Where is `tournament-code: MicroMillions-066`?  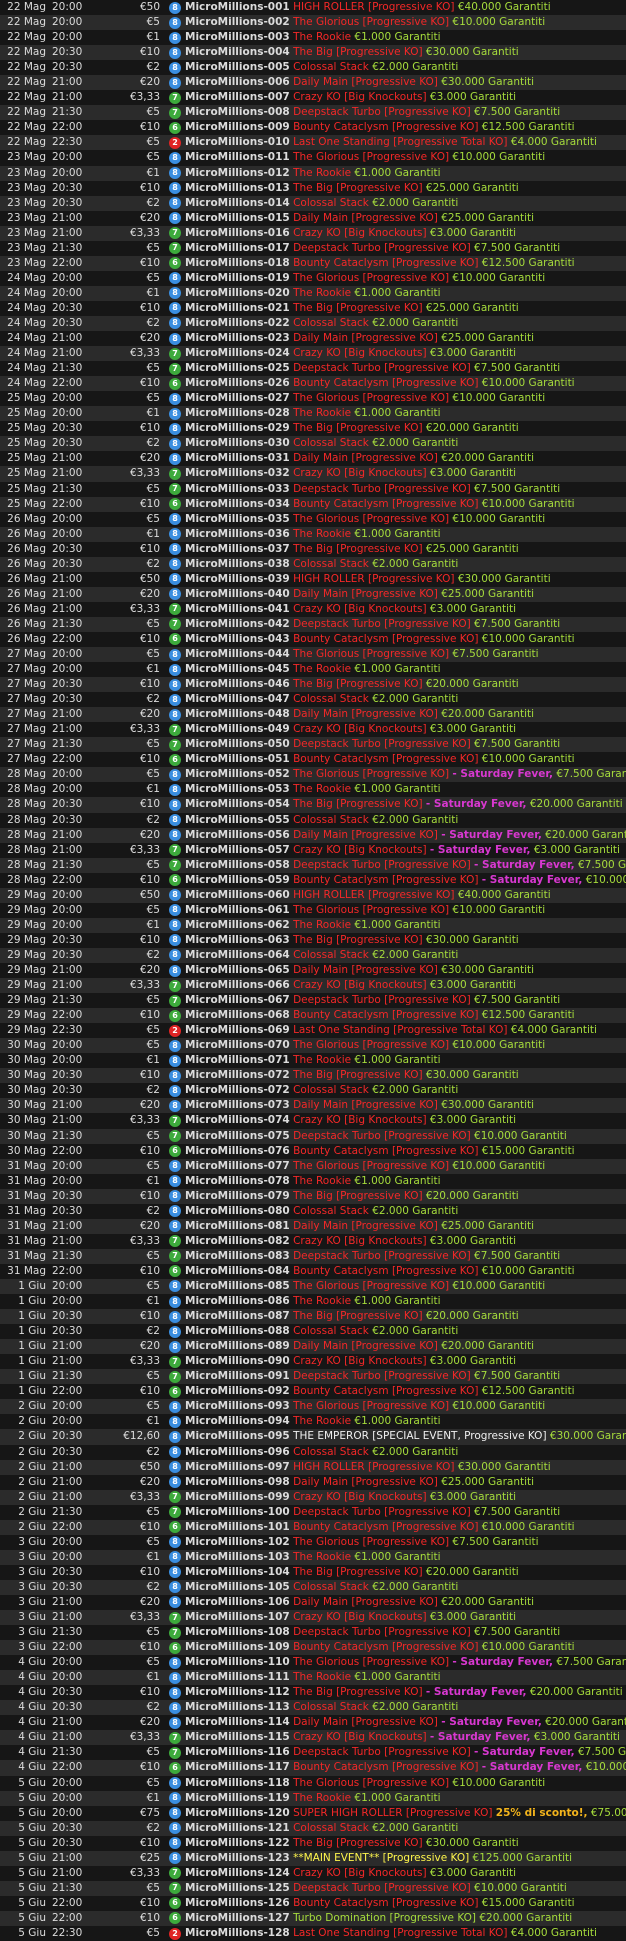 tournament-code: MicroMillions-066 is located at coordinates (237, 985).